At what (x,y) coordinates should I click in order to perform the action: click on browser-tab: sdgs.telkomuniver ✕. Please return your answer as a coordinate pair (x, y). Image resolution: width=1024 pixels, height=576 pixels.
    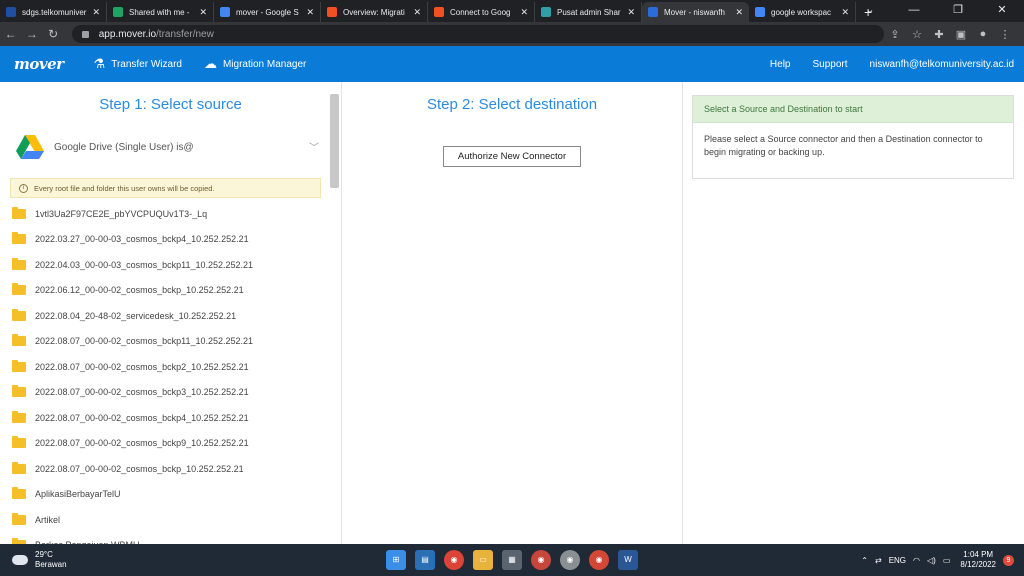
    Looking at the image, I should click on (53, 12).